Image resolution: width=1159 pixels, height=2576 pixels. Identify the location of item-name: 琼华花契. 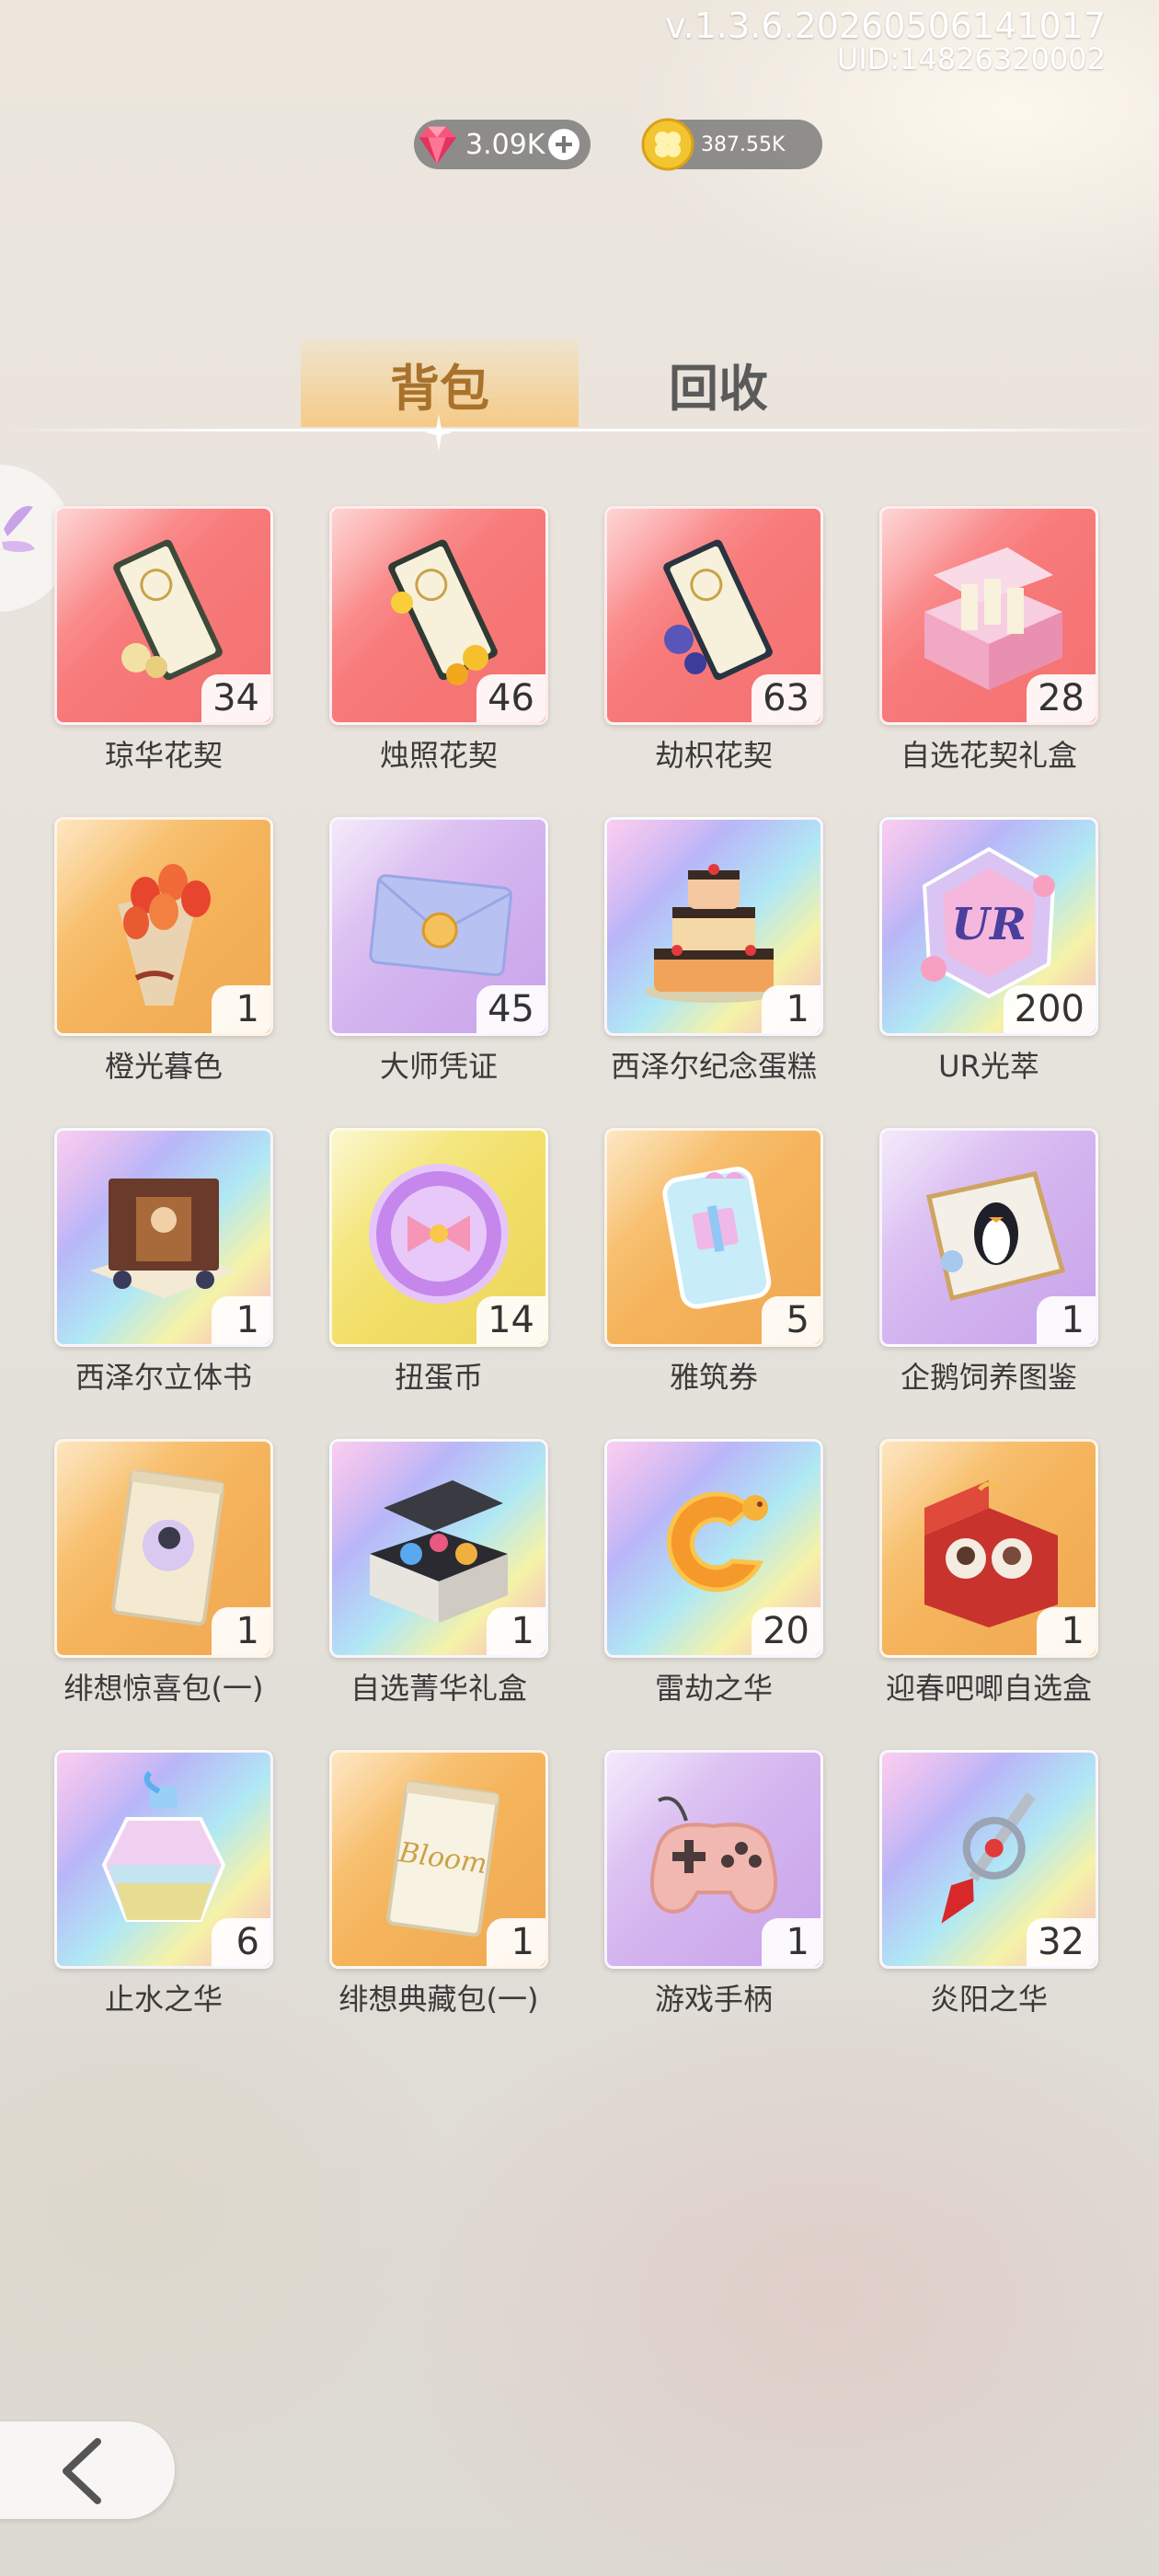
(163, 755).